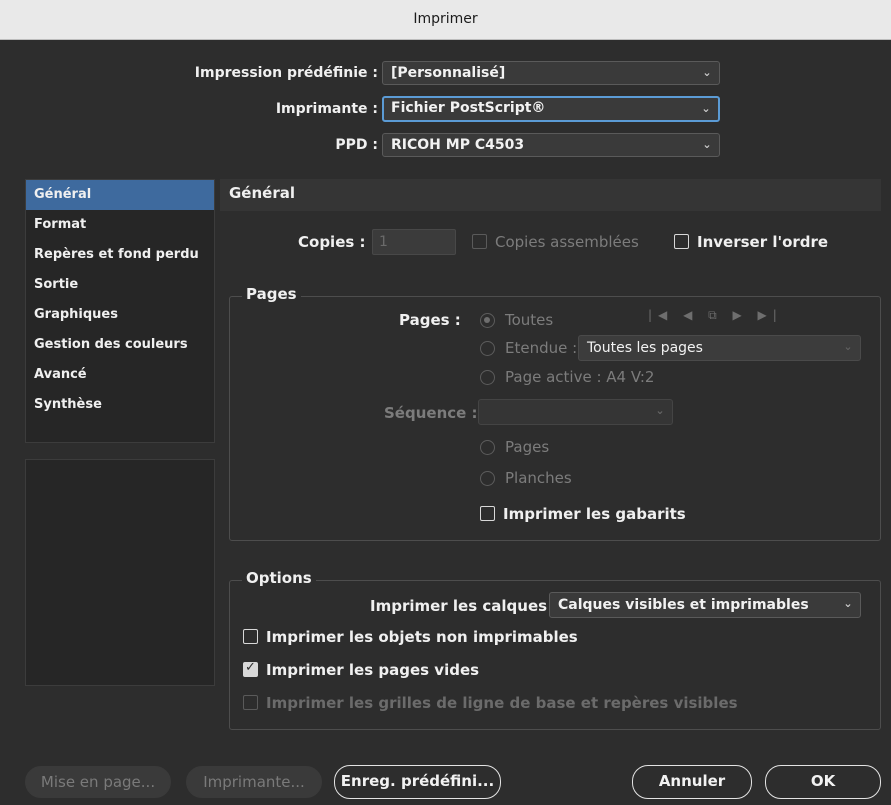  What do you see at coordinates (458, 145) in the screenshot?
I see `ppd-value: RICOH MP C4503` at bounding box center [458, 145].